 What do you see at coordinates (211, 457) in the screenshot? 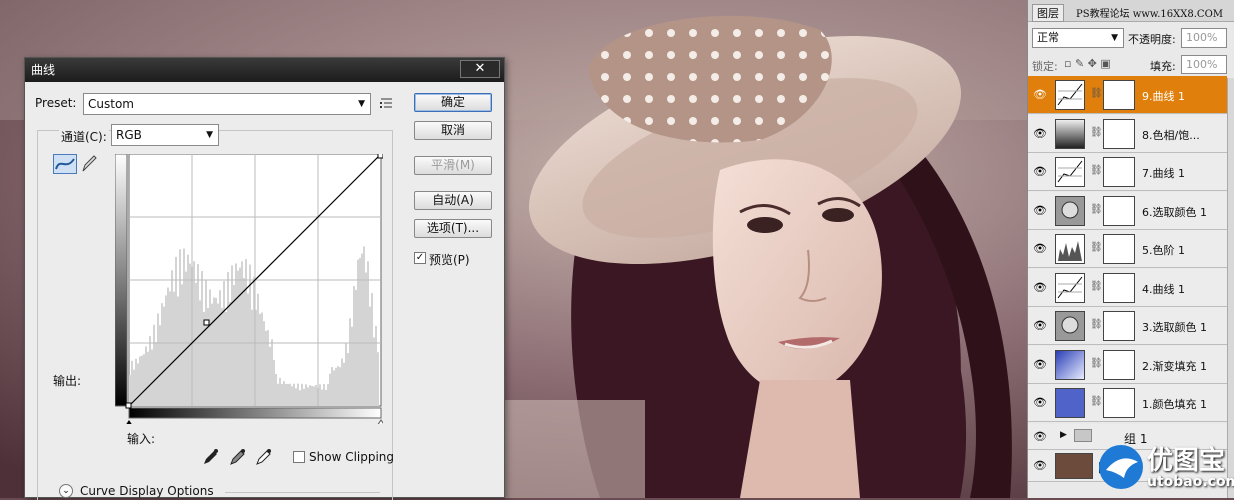
I see `black-eyedropper-icon` at bounding box center [211, 457].